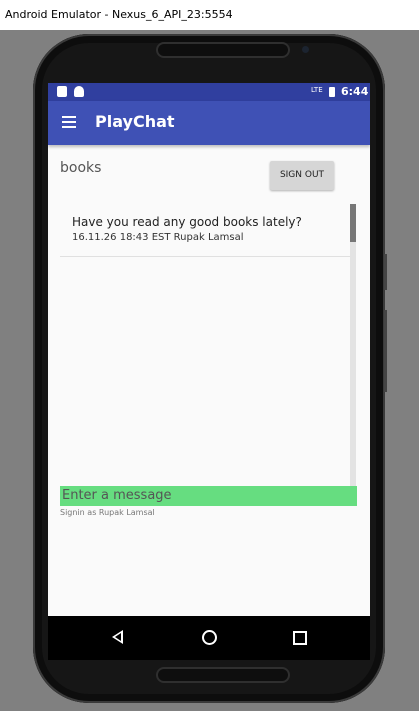 The height and width of the screenshot is (711, 419). What do you see at coordinates (223, 50) in the screenshot?
I see `top-speaker` at bounding box center [223, 50].